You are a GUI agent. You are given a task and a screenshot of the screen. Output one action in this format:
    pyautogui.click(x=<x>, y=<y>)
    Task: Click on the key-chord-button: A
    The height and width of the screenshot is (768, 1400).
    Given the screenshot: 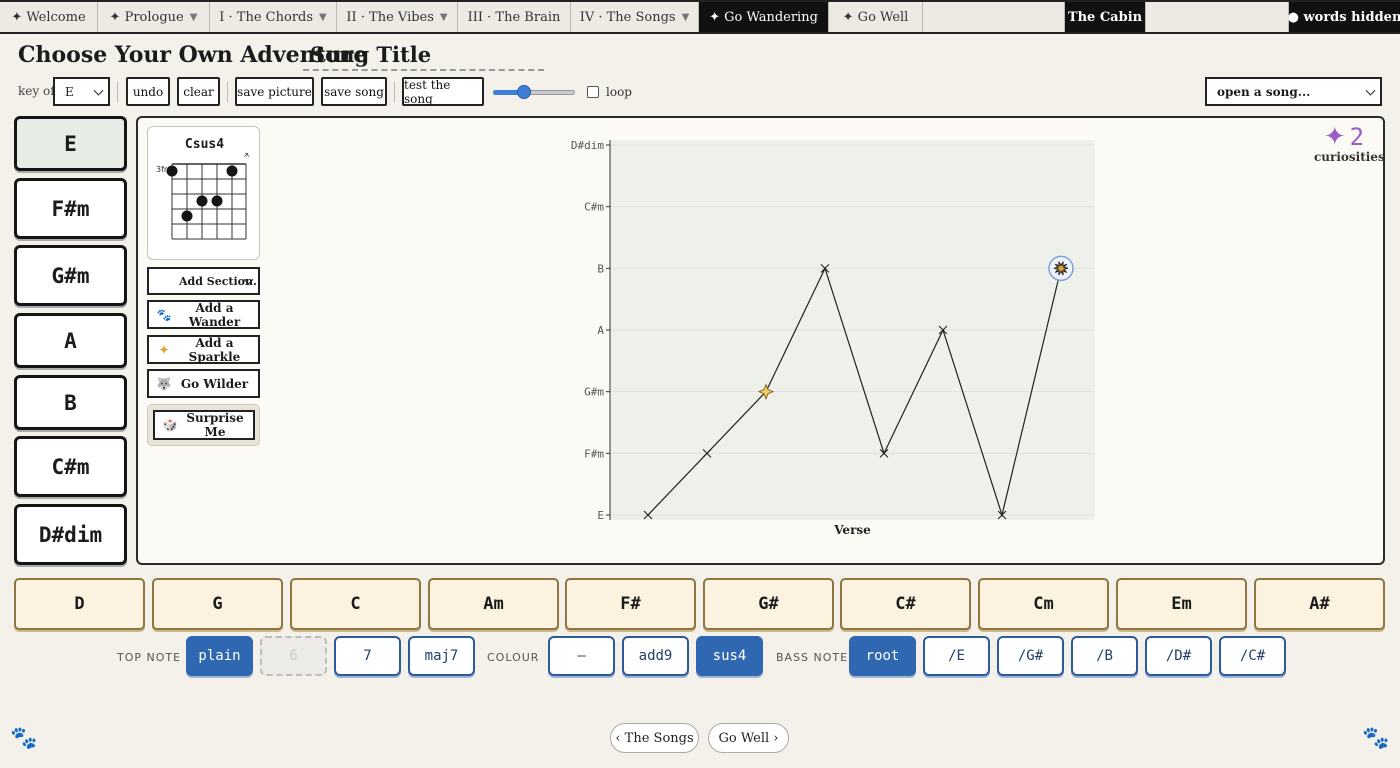 What is the action you would take?
    pyautogui.click(x=70, y=340)
    